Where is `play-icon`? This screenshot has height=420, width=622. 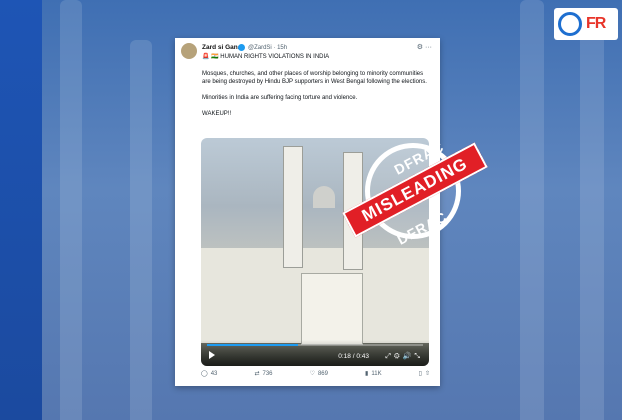
play-icon is located at coordinates (212, 355).